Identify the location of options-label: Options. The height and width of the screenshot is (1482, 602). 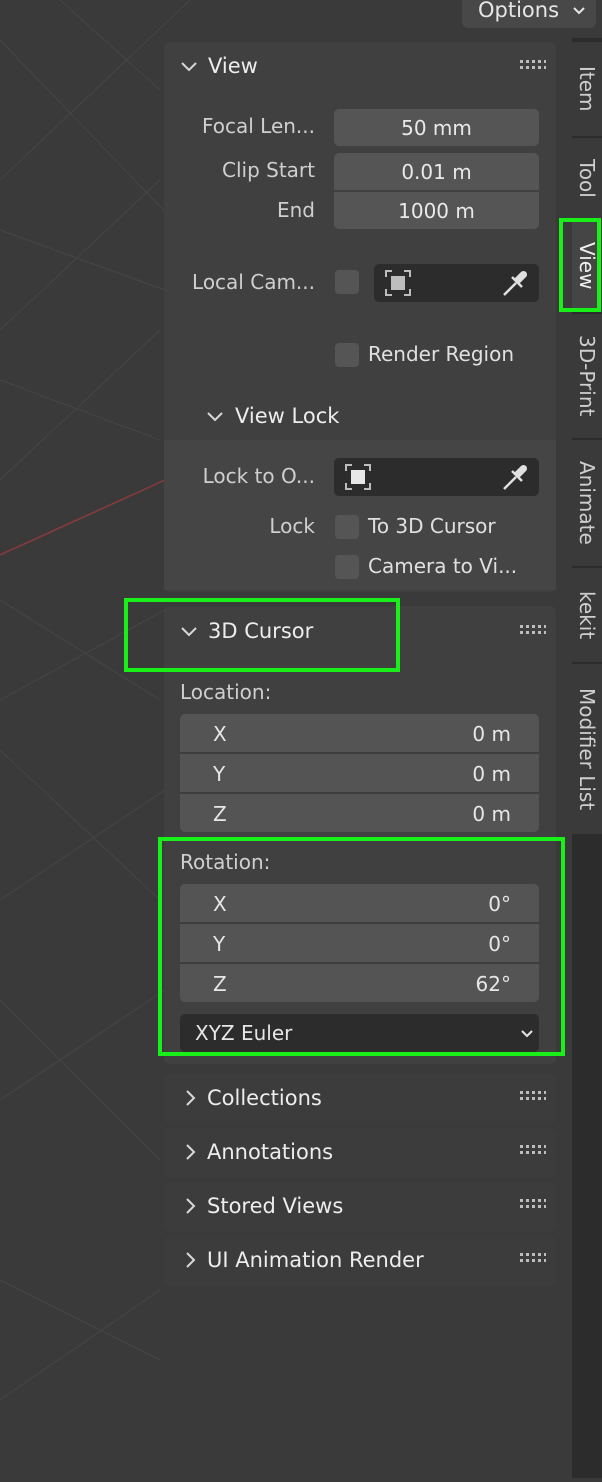
(519, 11).